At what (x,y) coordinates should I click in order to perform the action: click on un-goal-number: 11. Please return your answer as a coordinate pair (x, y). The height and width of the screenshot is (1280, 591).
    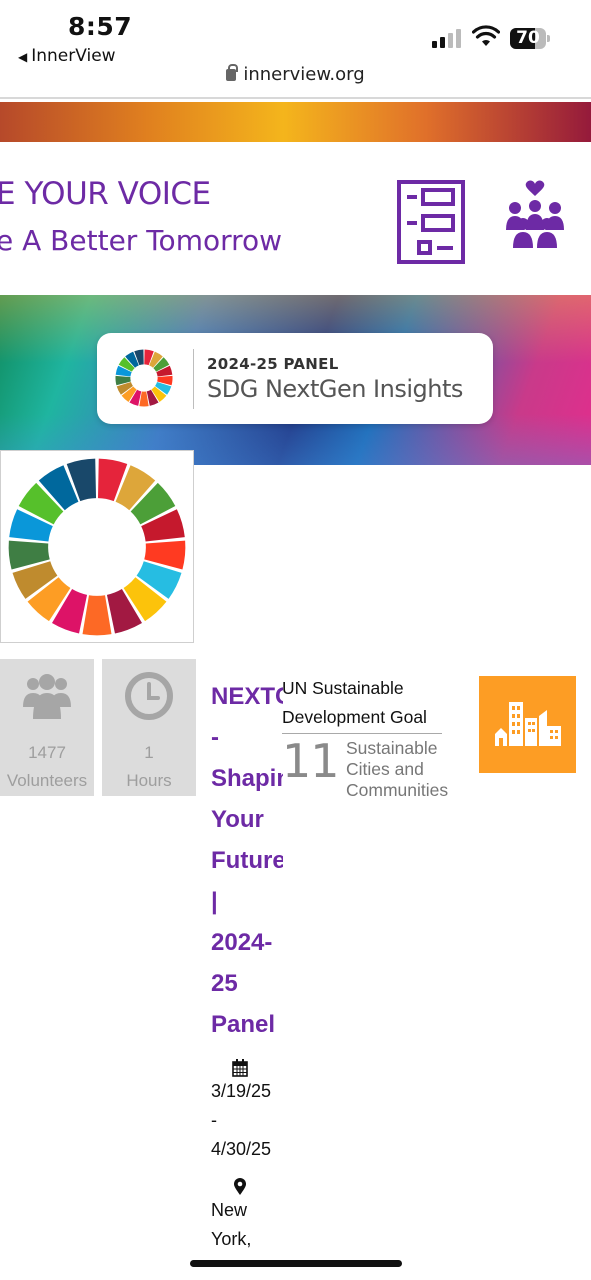
    Looking at the image, I should click on (311, 761).